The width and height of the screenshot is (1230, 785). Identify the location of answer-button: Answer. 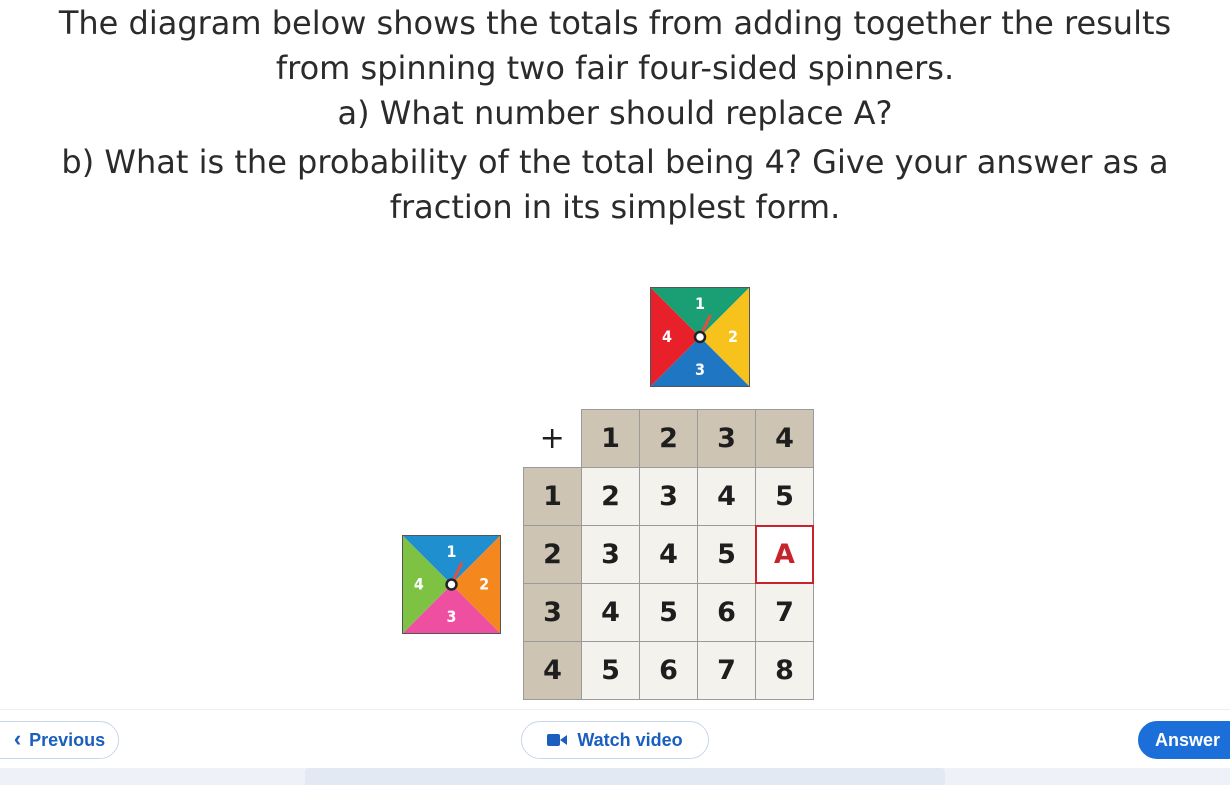
(1184, 740).